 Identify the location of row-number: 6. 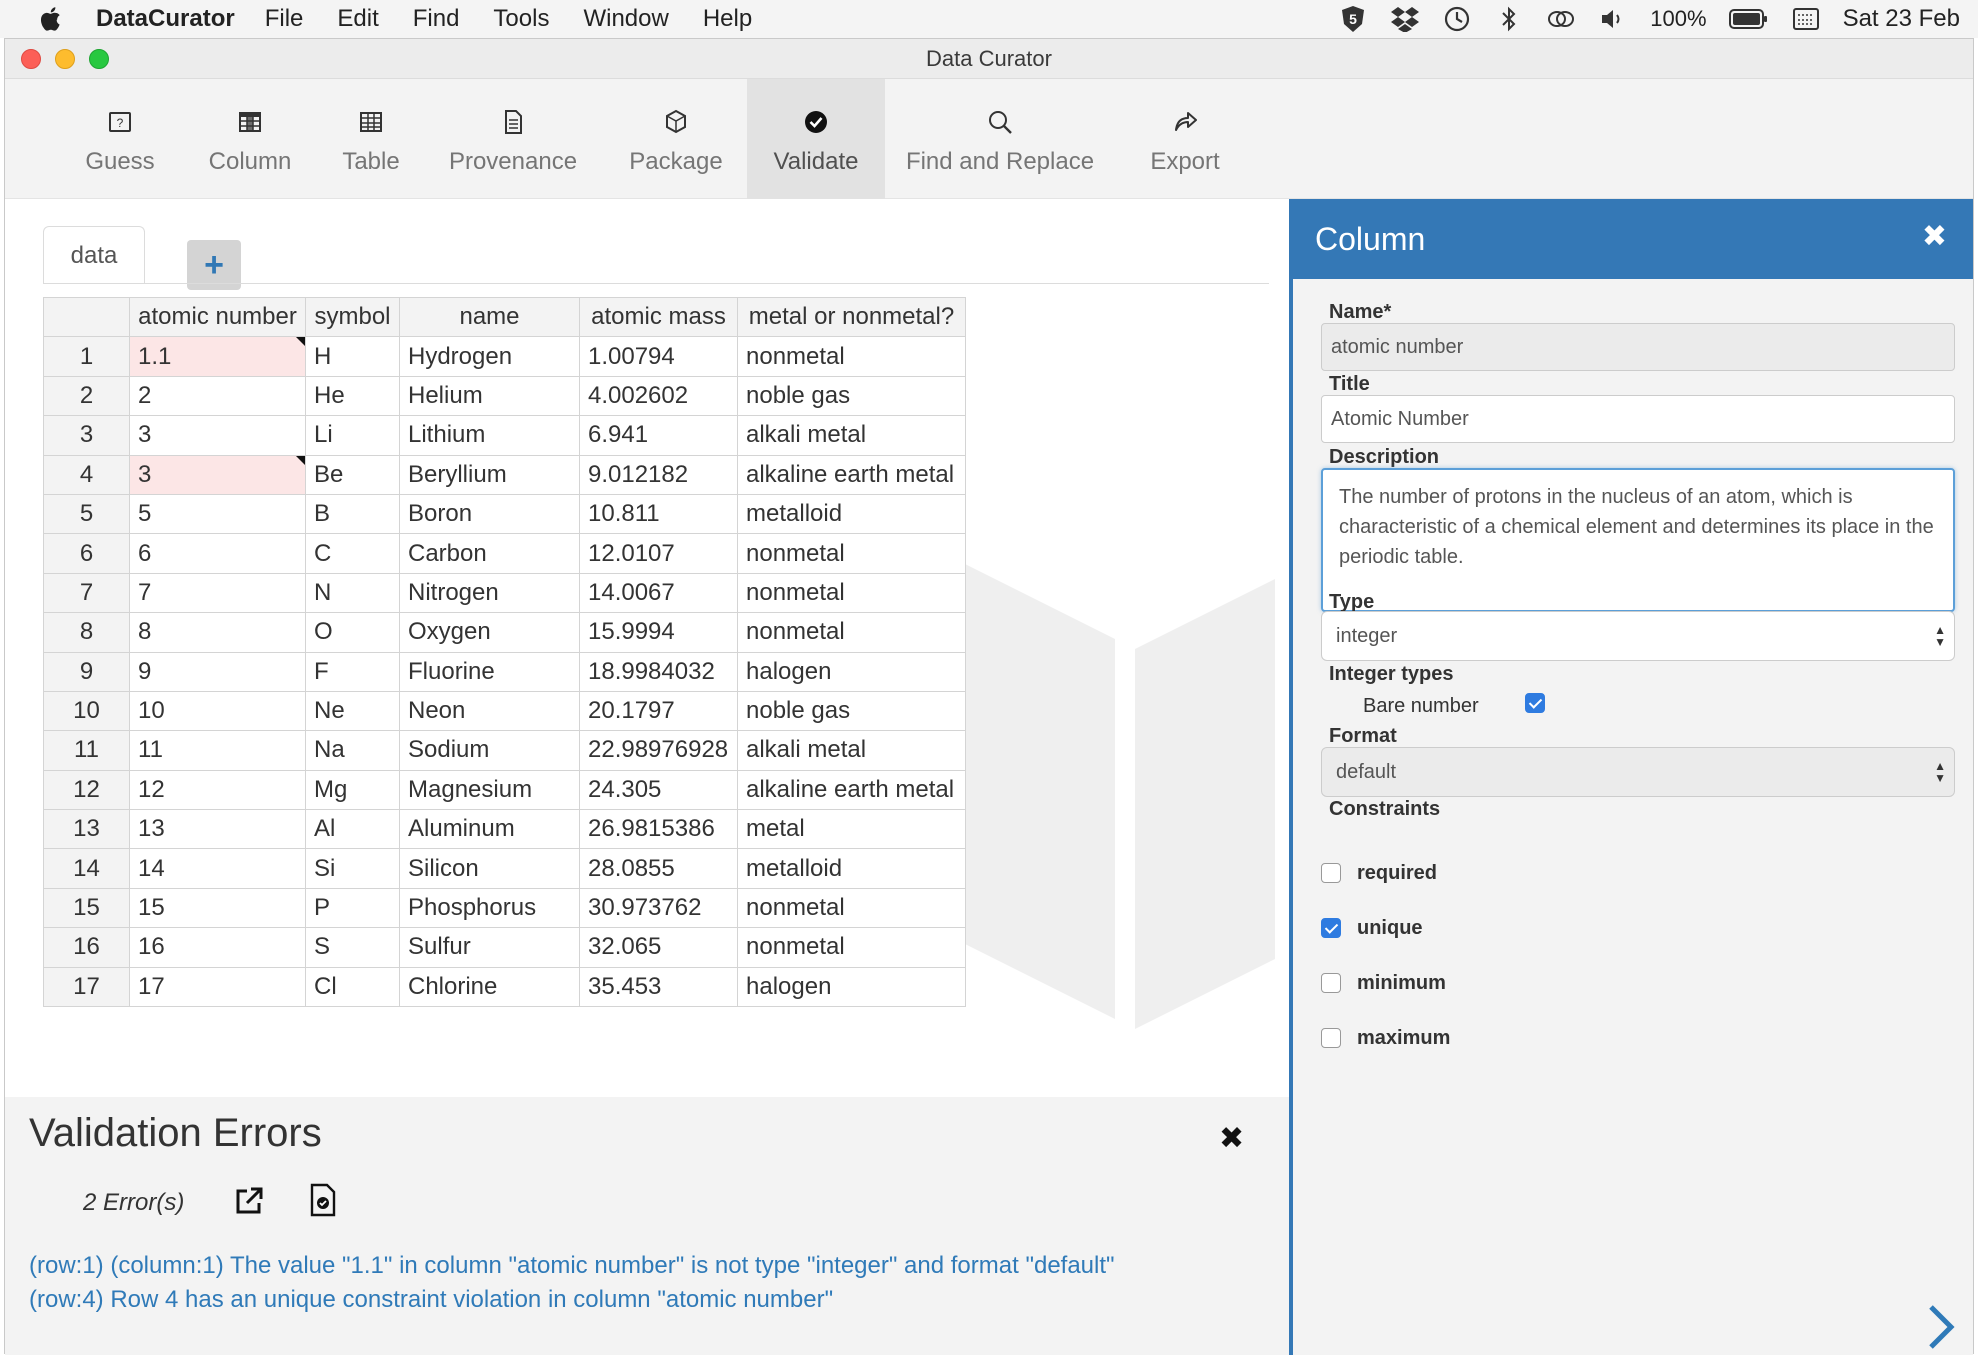
(86, 553).